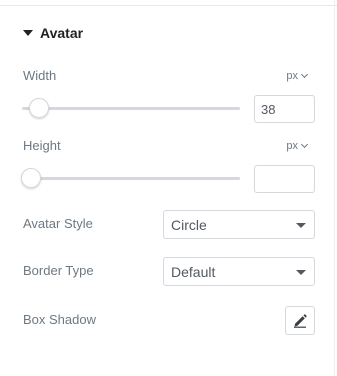 This screenshot has width=337, height=376. What do you see at coordinates (284, 109) in the screenshot?
I see `width-input` at bounding box center [284, 109].